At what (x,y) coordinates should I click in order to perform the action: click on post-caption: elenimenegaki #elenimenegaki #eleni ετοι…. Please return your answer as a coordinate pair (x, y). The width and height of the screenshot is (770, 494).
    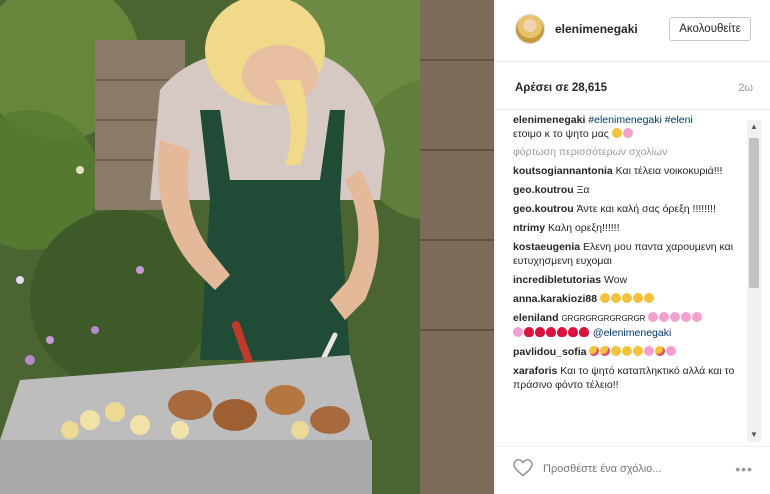
    Looking at the image, I should click on (628, 125).